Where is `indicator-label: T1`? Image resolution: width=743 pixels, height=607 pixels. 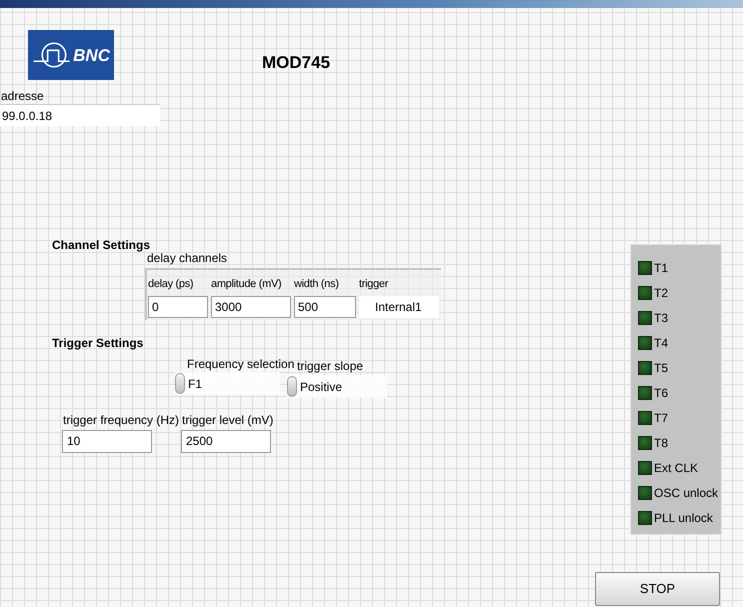 indicator-label: T1 is located at coordinates (661, 268).